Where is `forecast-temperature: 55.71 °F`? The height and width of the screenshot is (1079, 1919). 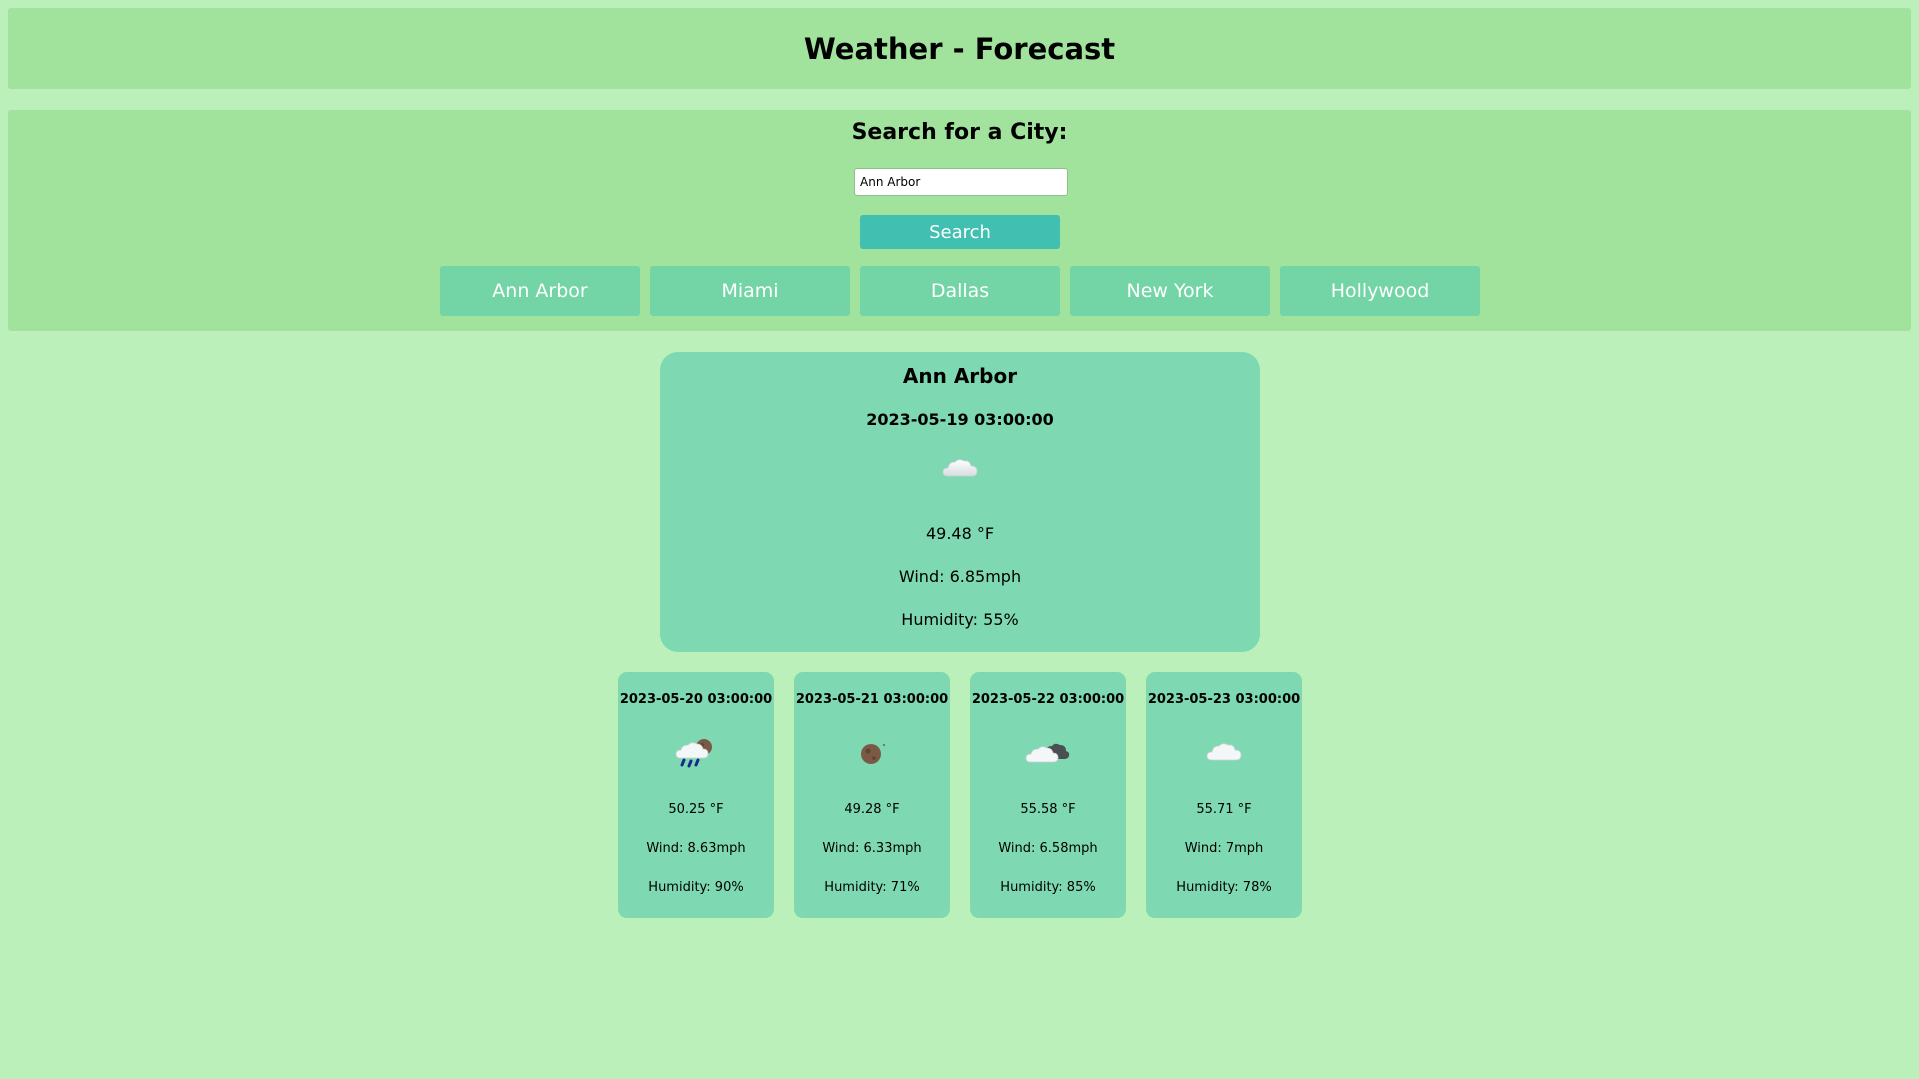
forecast-temperature: 55.71 °F is located at coordinates (1224, 809).